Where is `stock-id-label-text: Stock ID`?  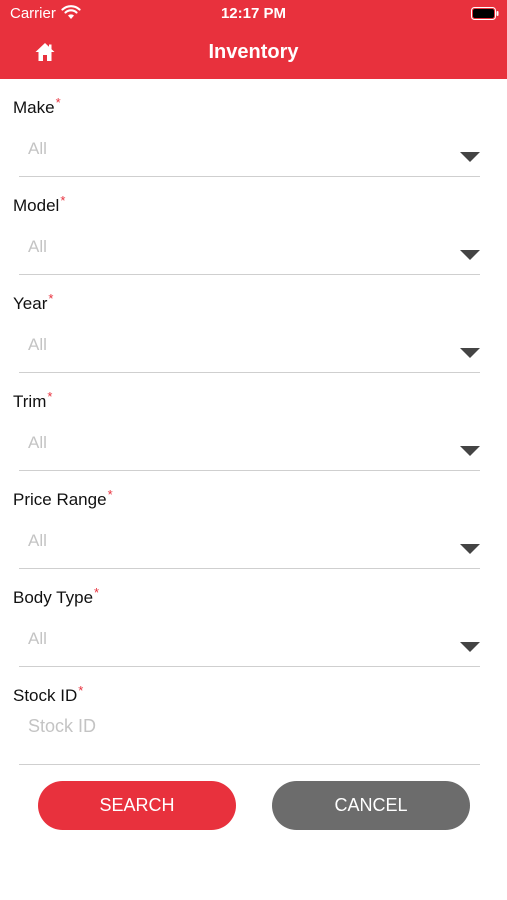 stock-id-label-text: Stock ID is located at coordinates (45, 695).